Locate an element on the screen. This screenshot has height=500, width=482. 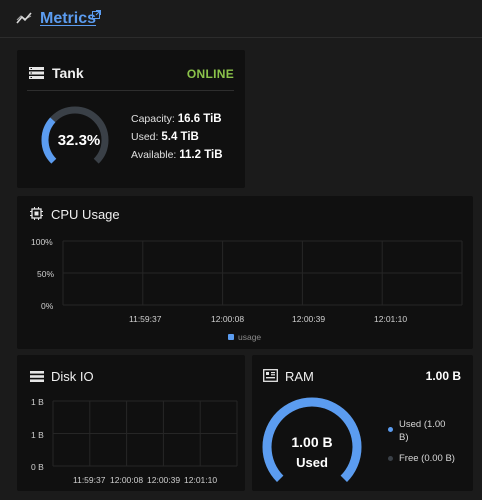
available-label: Available: is located at coordinates (154, 155).